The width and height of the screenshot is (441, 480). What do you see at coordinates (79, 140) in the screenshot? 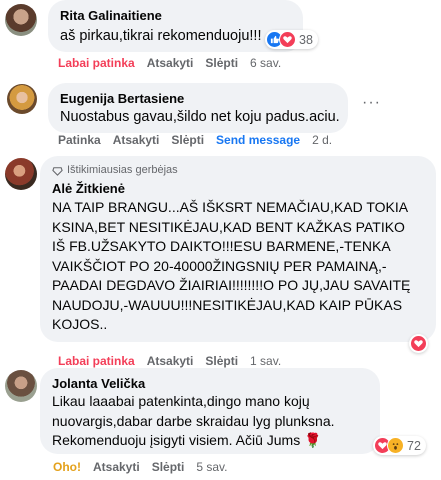
I see `like-button: Patinka` at bounding box center [79, 140].